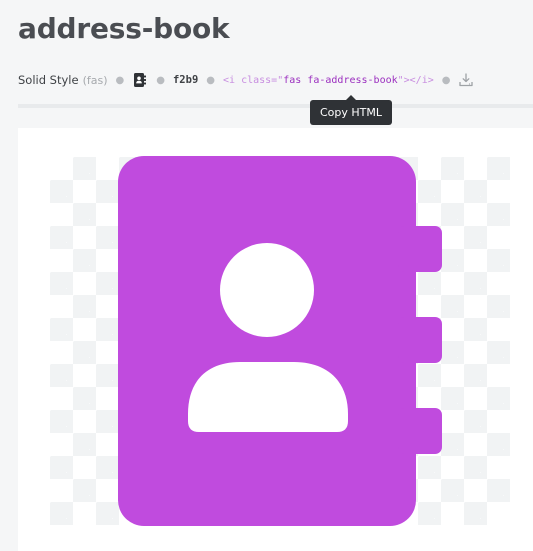  What do you see at coordinates (253, 80) in the screenshot?
I see `html-snippet-open: <i class="` at bounding box center [253, 80].